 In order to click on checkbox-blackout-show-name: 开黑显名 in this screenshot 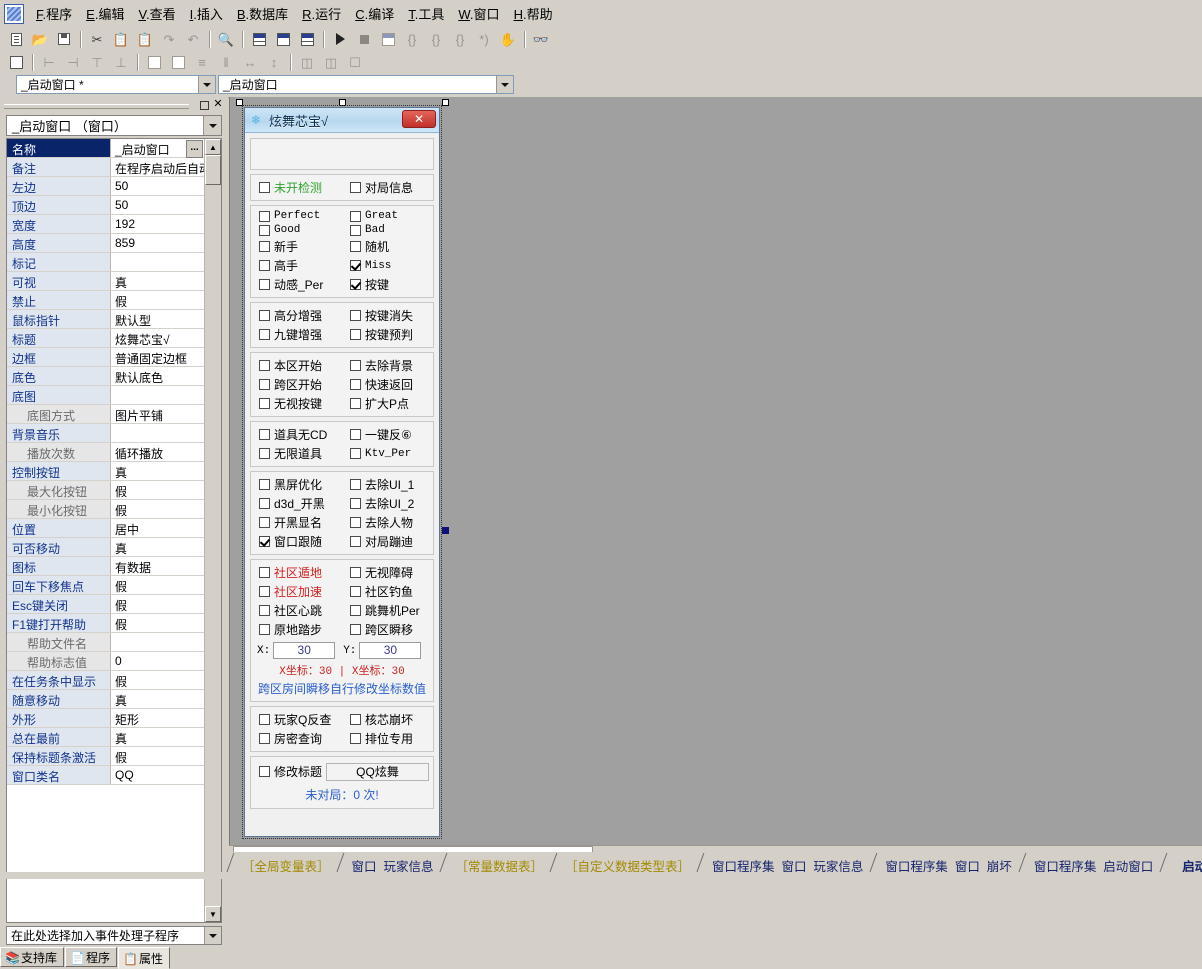, I will do `click(296, 522)`.